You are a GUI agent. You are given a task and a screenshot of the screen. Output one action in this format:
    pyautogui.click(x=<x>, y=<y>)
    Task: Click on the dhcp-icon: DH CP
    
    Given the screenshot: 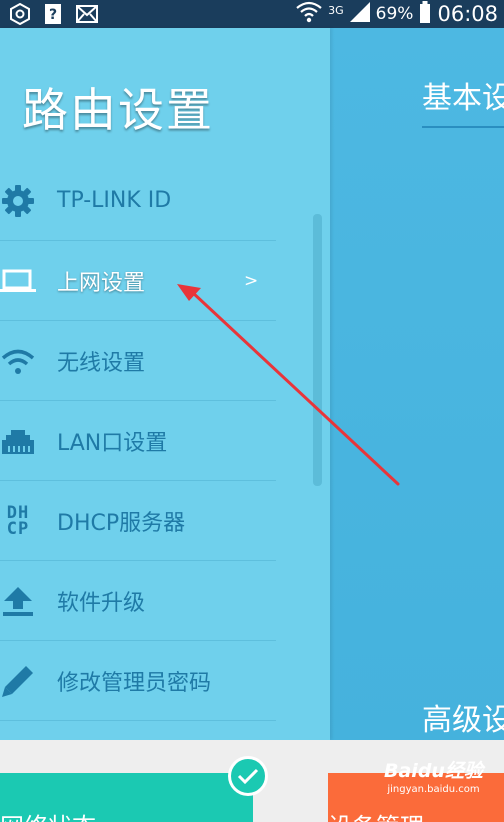 What is the action you would take?
    pyautogui.click(x=18, y=521)
    